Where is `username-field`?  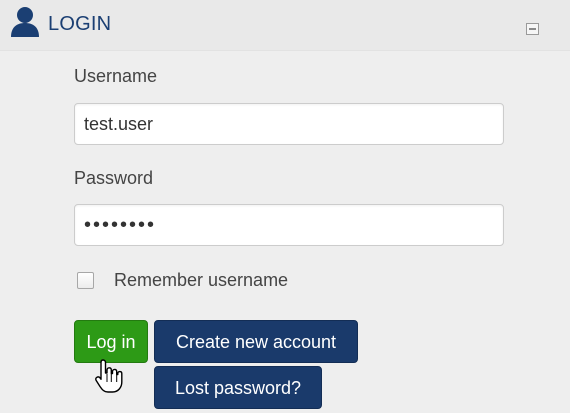 username-field is located at coordinates (289, 124).